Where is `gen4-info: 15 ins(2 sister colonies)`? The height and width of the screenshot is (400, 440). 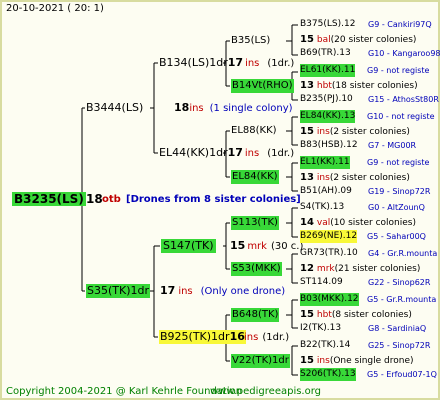 gen4-info: 15 ins(2 sister colonies) is located at coordinates (355, 132).